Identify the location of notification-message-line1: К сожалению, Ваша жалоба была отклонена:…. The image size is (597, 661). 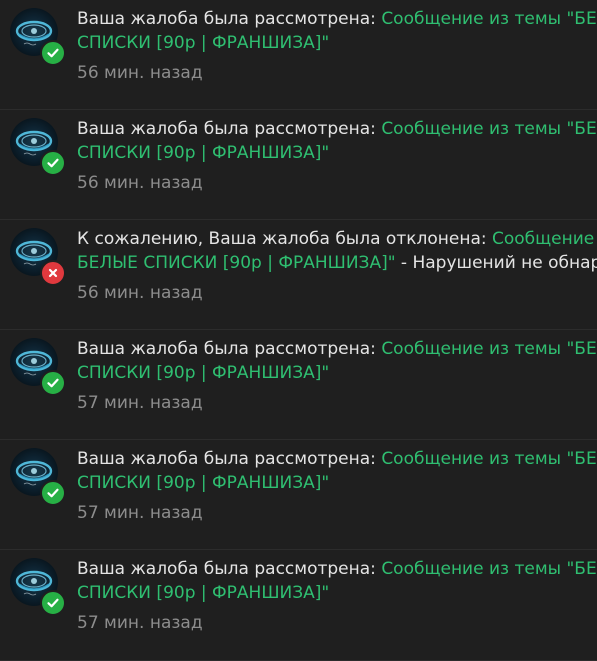
(337, 239).